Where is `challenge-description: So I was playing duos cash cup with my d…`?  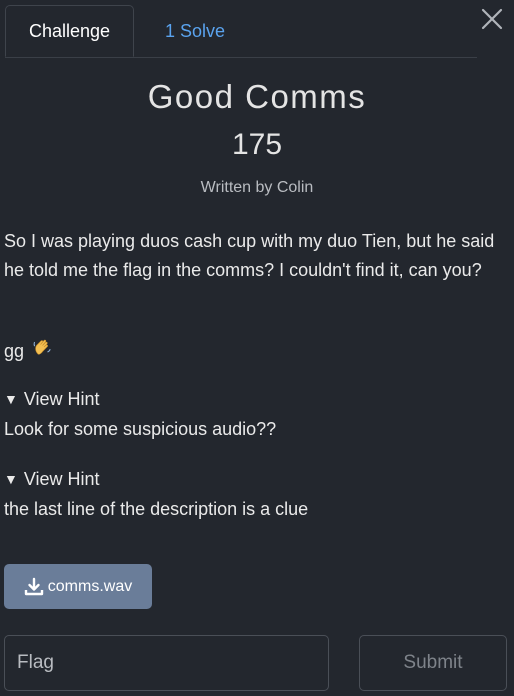 challenge-description: So I was playing duos cash cup with my d… is located at coordinates (249, 255).